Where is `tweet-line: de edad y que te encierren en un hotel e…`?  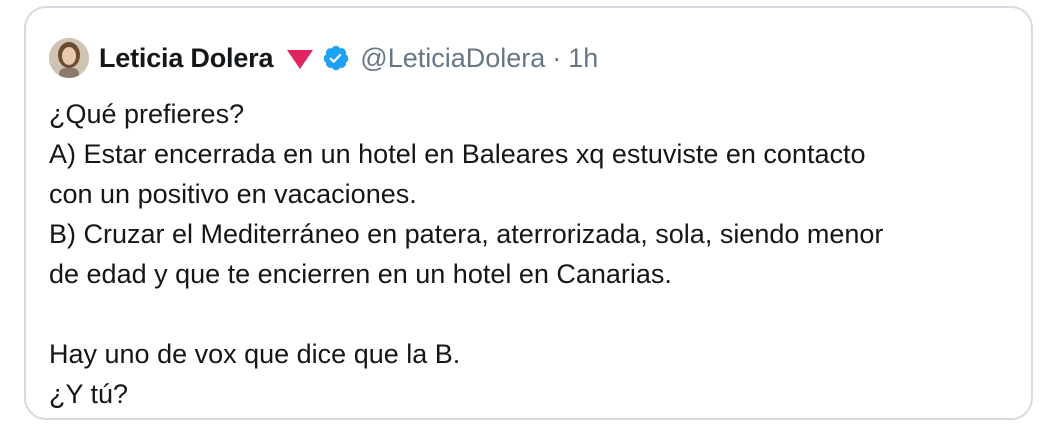 tweet-line: de edad y que te encierren en un hotel e… is located at coordinates (360, 274).